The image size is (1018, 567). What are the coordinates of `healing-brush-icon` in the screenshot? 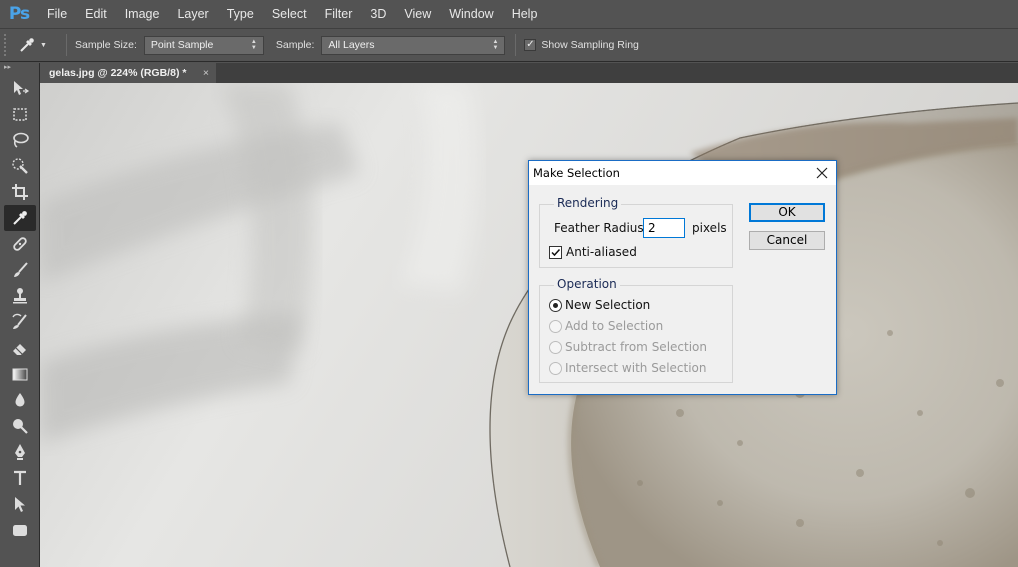 It's located at (20, 244).